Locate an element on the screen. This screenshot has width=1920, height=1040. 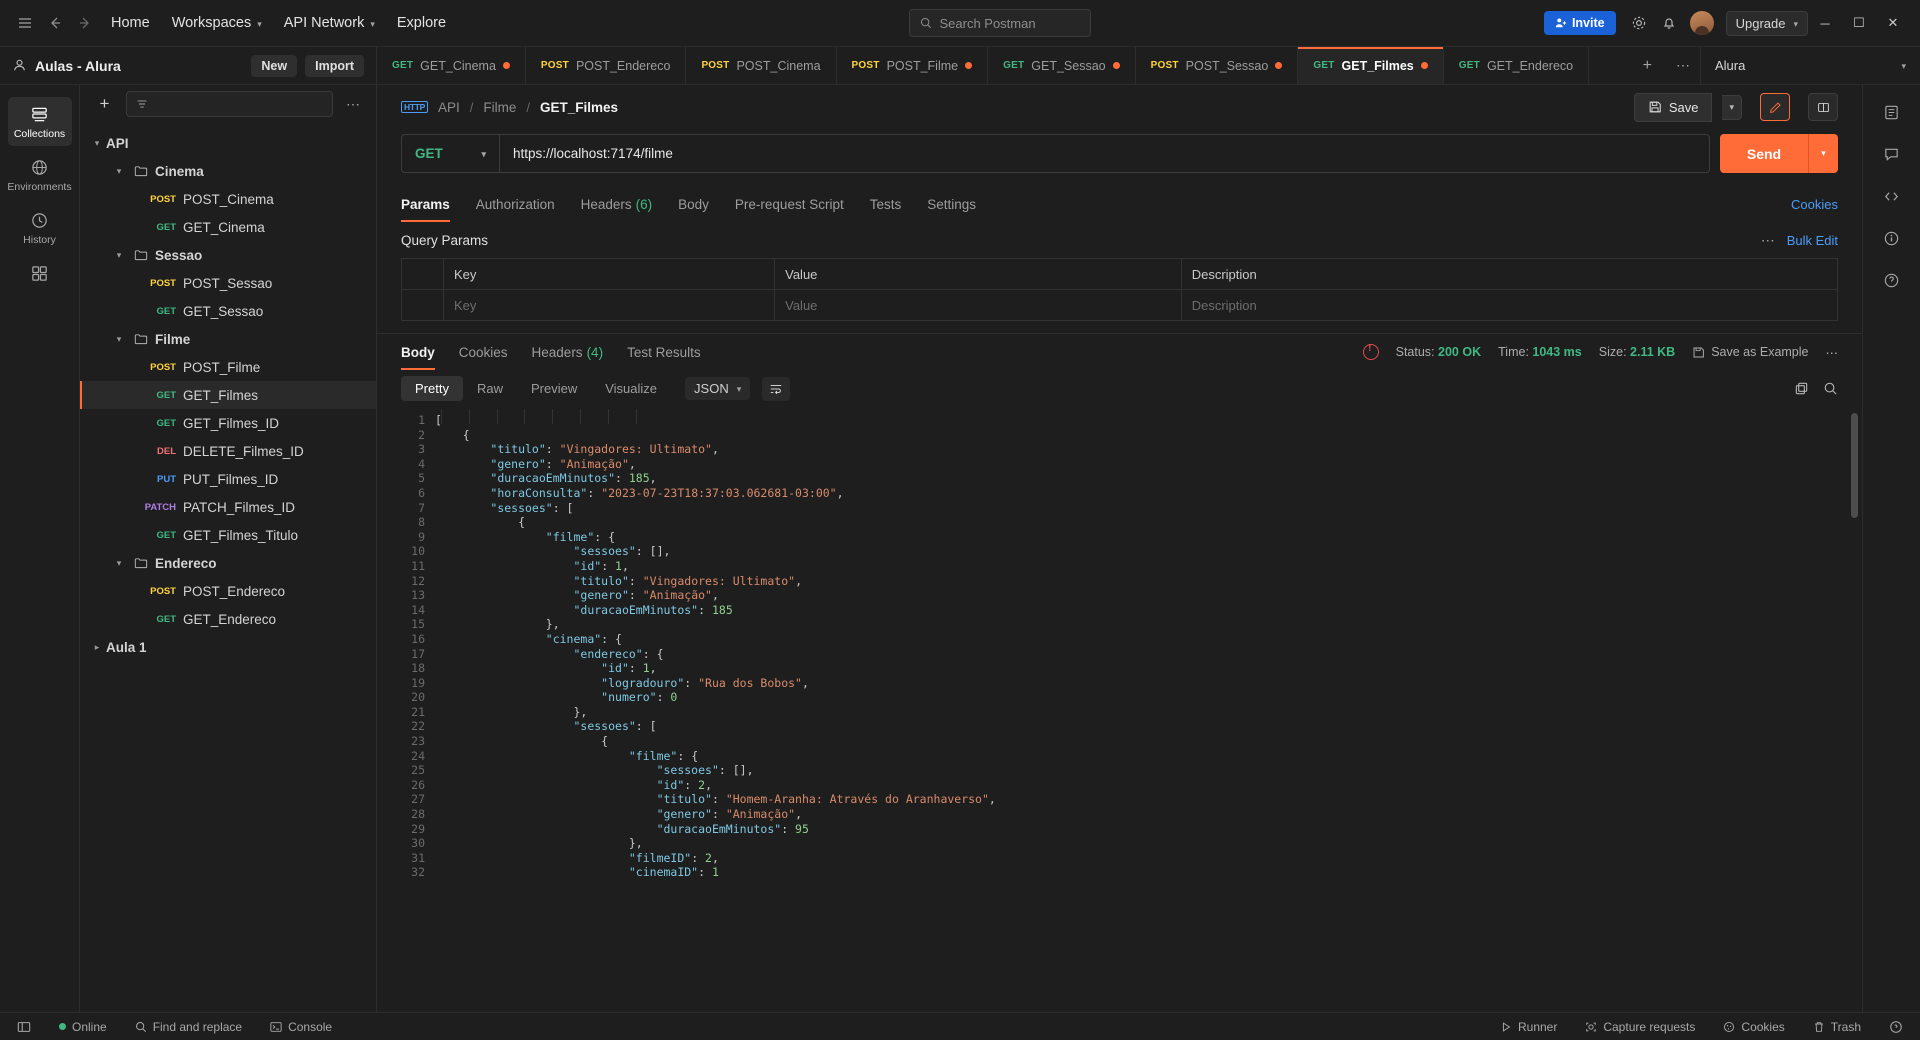
sidebar-more-button: ⋯ is located at coordinates (353, 104).